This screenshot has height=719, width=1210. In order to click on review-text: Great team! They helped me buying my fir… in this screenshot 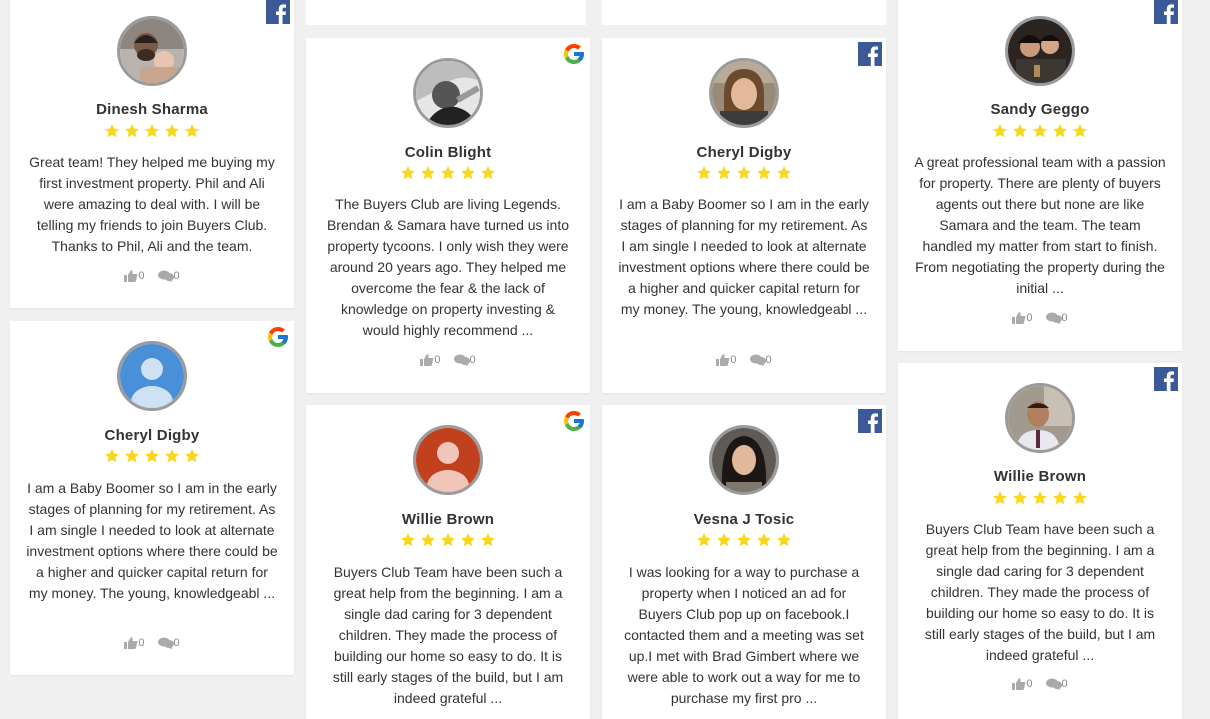, I will do `click(152, 204)`.